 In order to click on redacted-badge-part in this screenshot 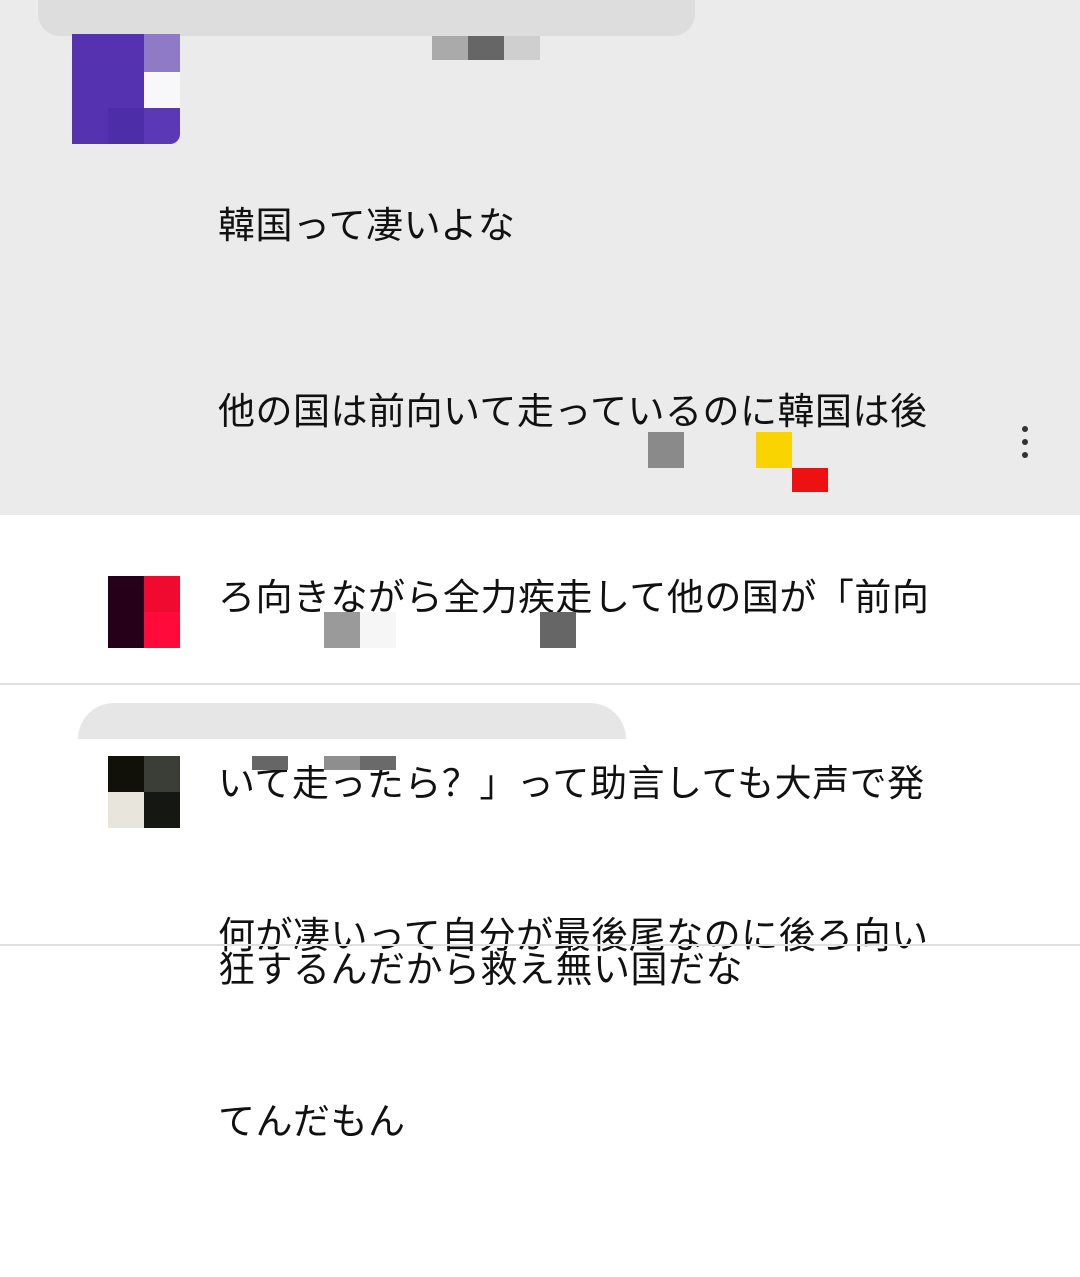, I will do `click(810, 480)`.